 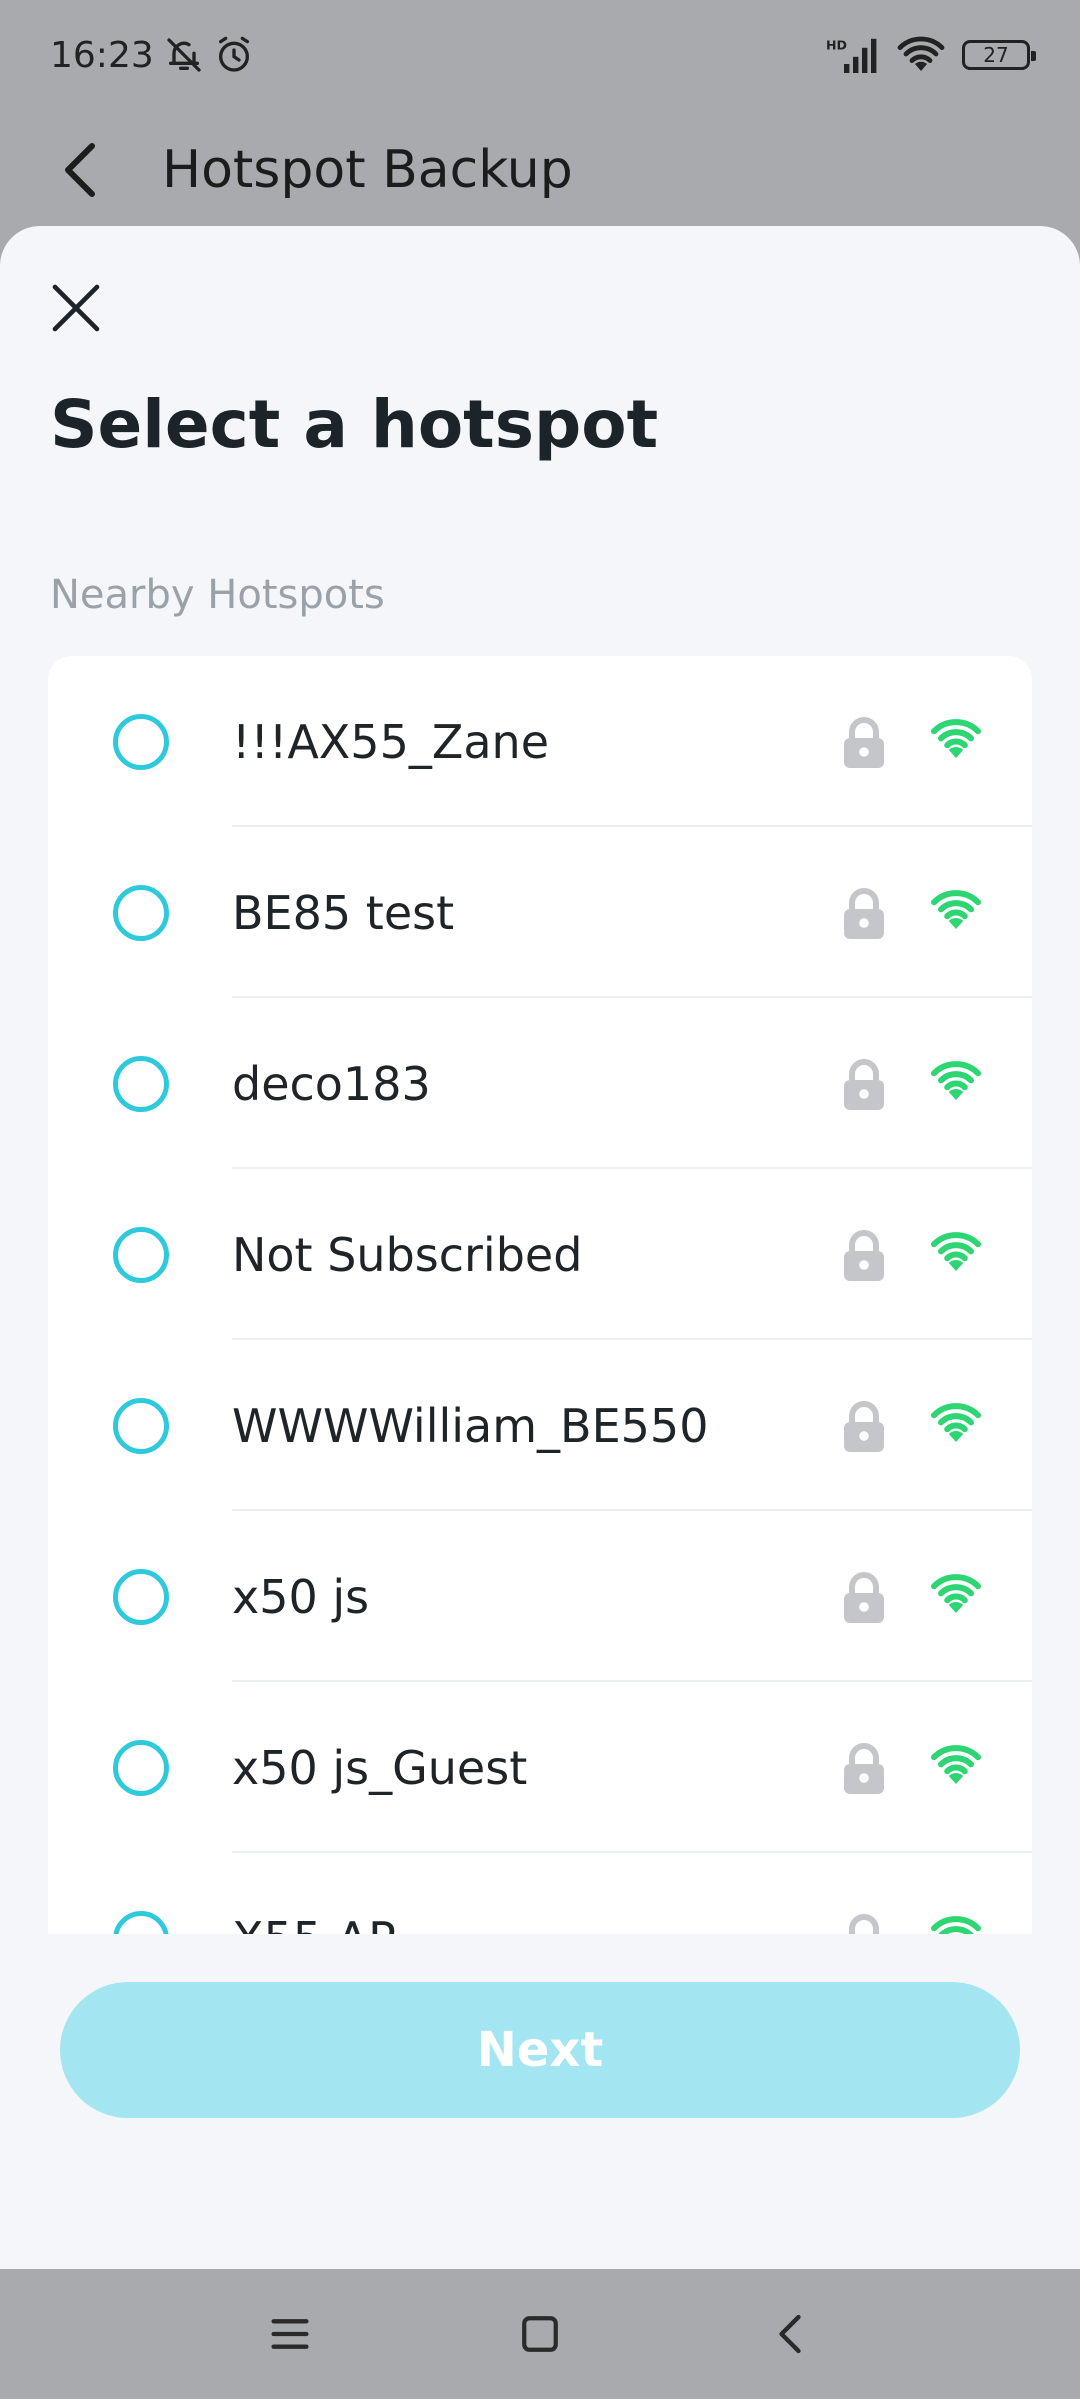 What do you see at coordinates (540, 1893) in the screenshot?
I see `hotspot-row: X55 AP` at bounding box center [540, 1893].